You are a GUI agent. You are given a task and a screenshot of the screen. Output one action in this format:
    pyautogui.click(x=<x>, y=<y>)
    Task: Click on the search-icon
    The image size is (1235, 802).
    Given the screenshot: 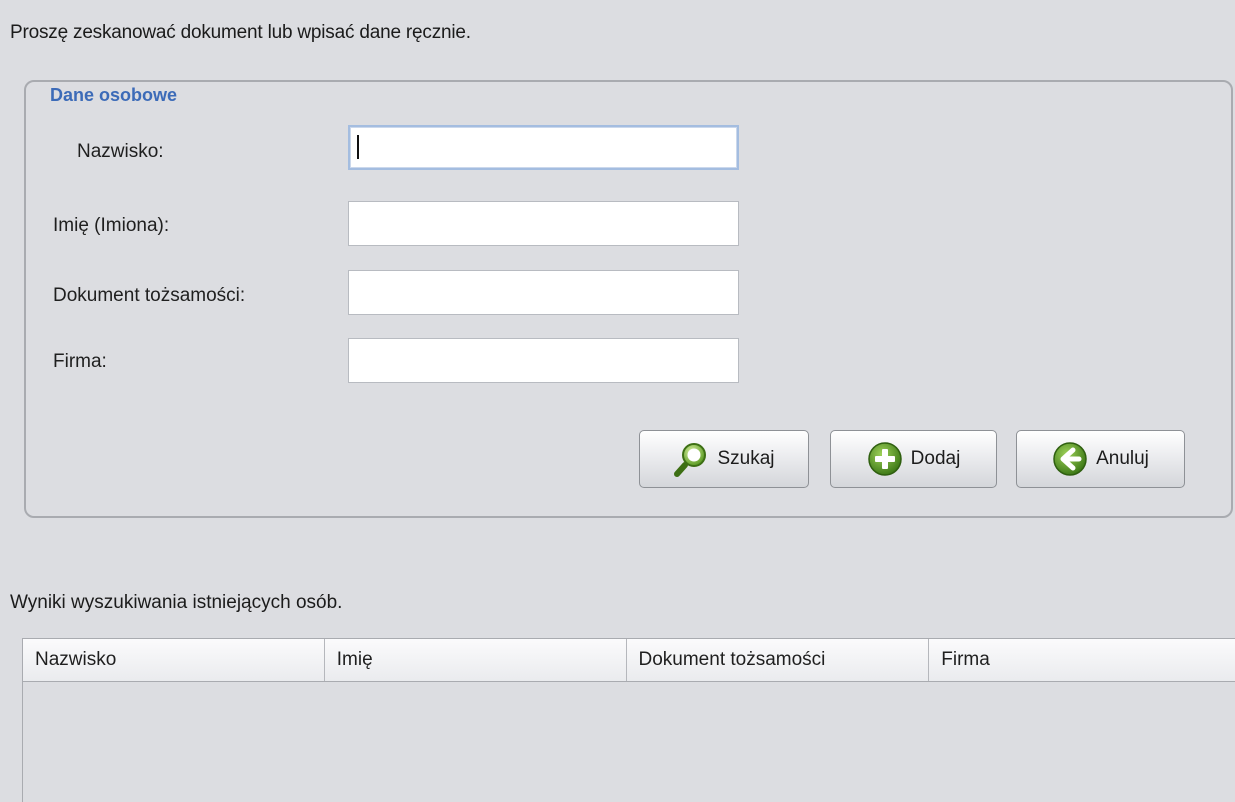 What is the action you would take?
    pyautogui.click(x=691, y=459)
    